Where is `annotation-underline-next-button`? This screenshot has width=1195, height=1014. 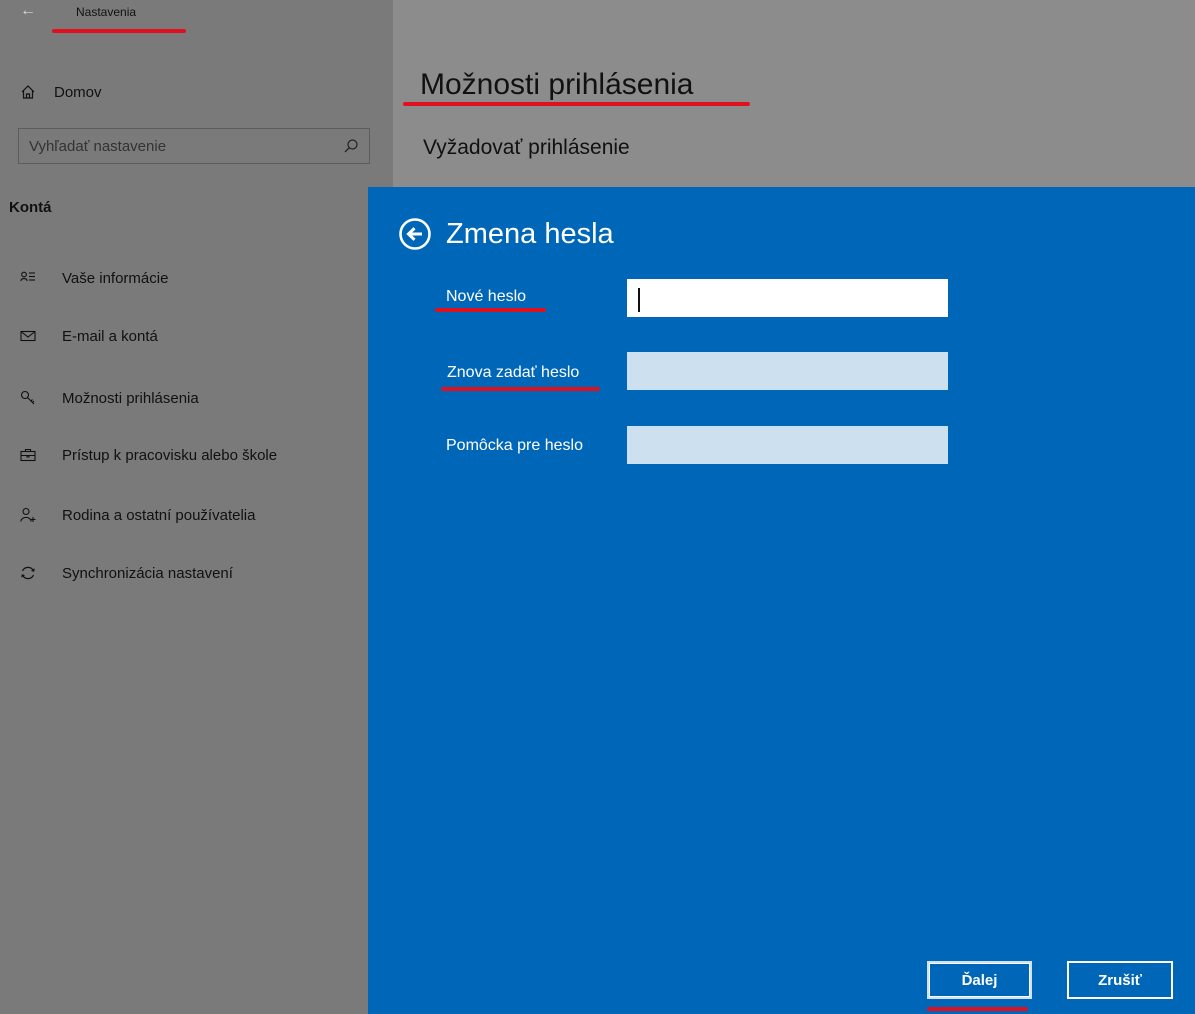 annotation-underline-next-button is located at coordinates (977, 1009).